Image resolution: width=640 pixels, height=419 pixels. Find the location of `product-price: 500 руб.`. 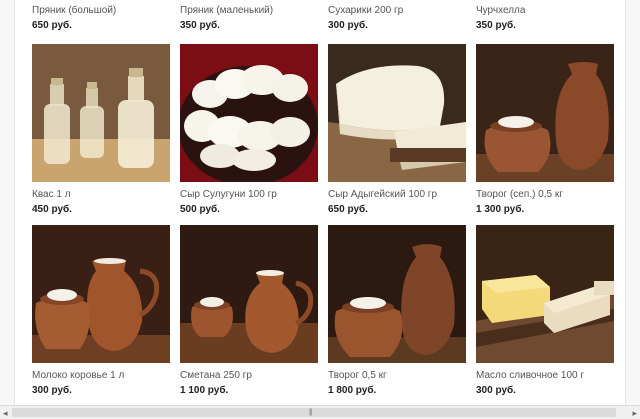

product-price: 500 руб. is located at coordinates (200, 209).